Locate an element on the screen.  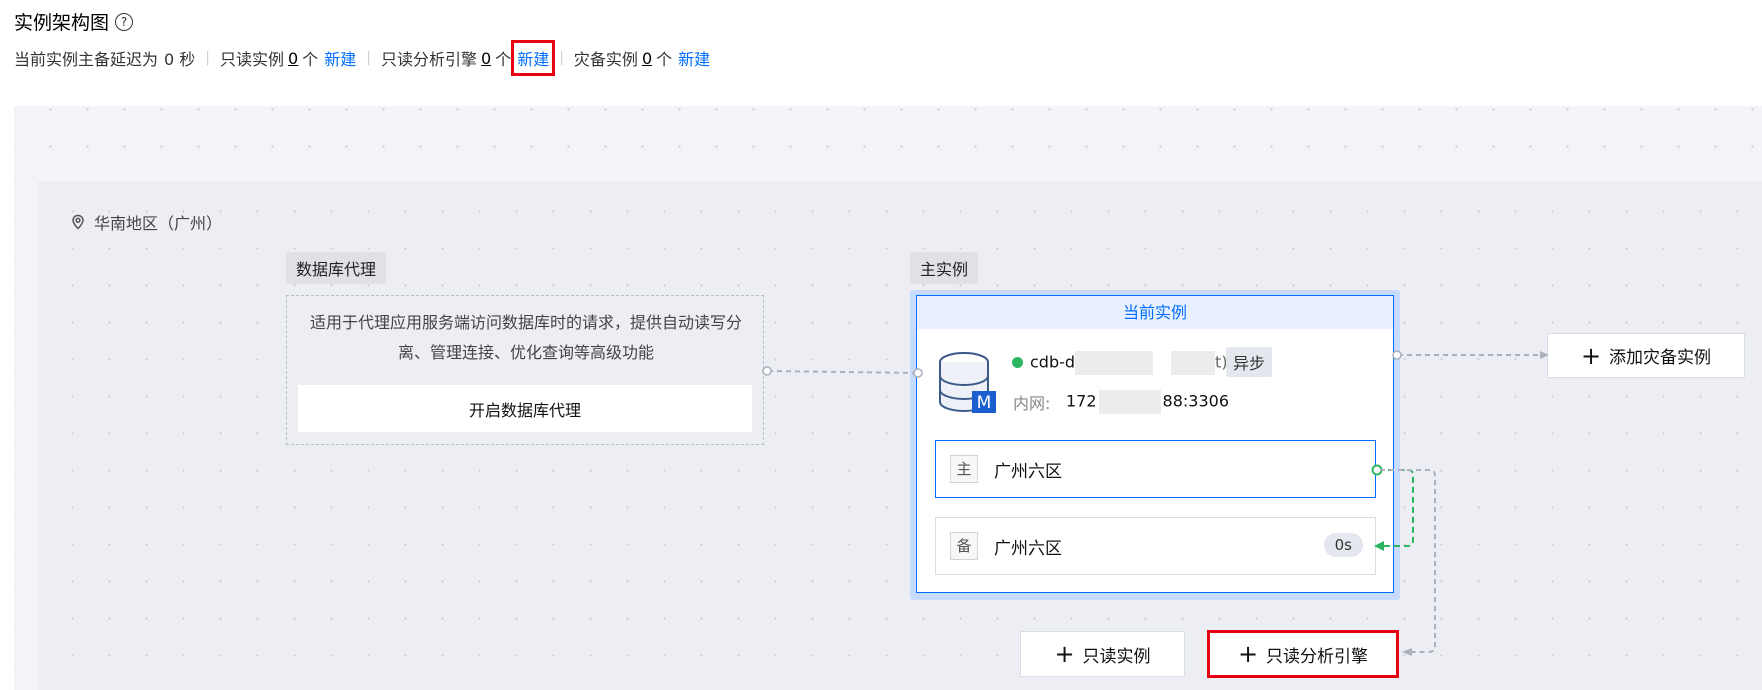
disaster-label: 灾备实例 is located at coordinates (605, 59).